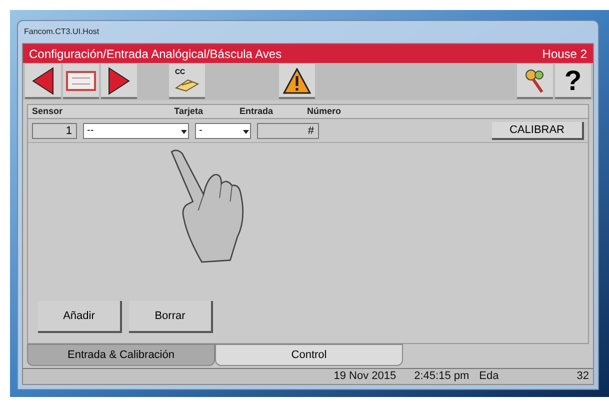  Describe the element at coordinates (121, 355) in the screenshot. I see `tab: Entrada & Calibración` at that location.